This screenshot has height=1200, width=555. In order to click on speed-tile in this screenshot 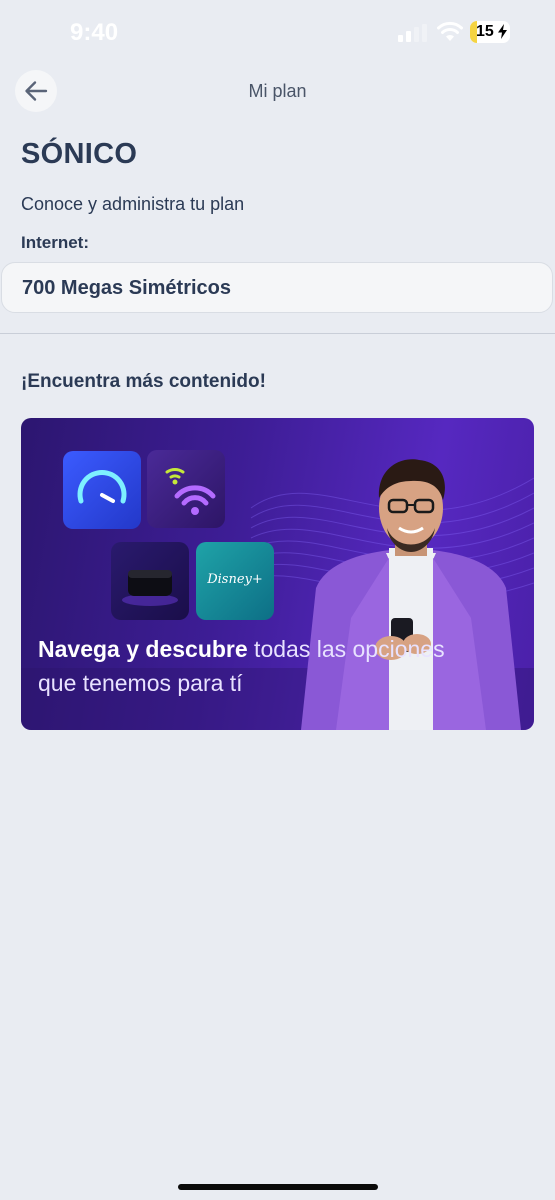, I will do `click(102, 490)`.